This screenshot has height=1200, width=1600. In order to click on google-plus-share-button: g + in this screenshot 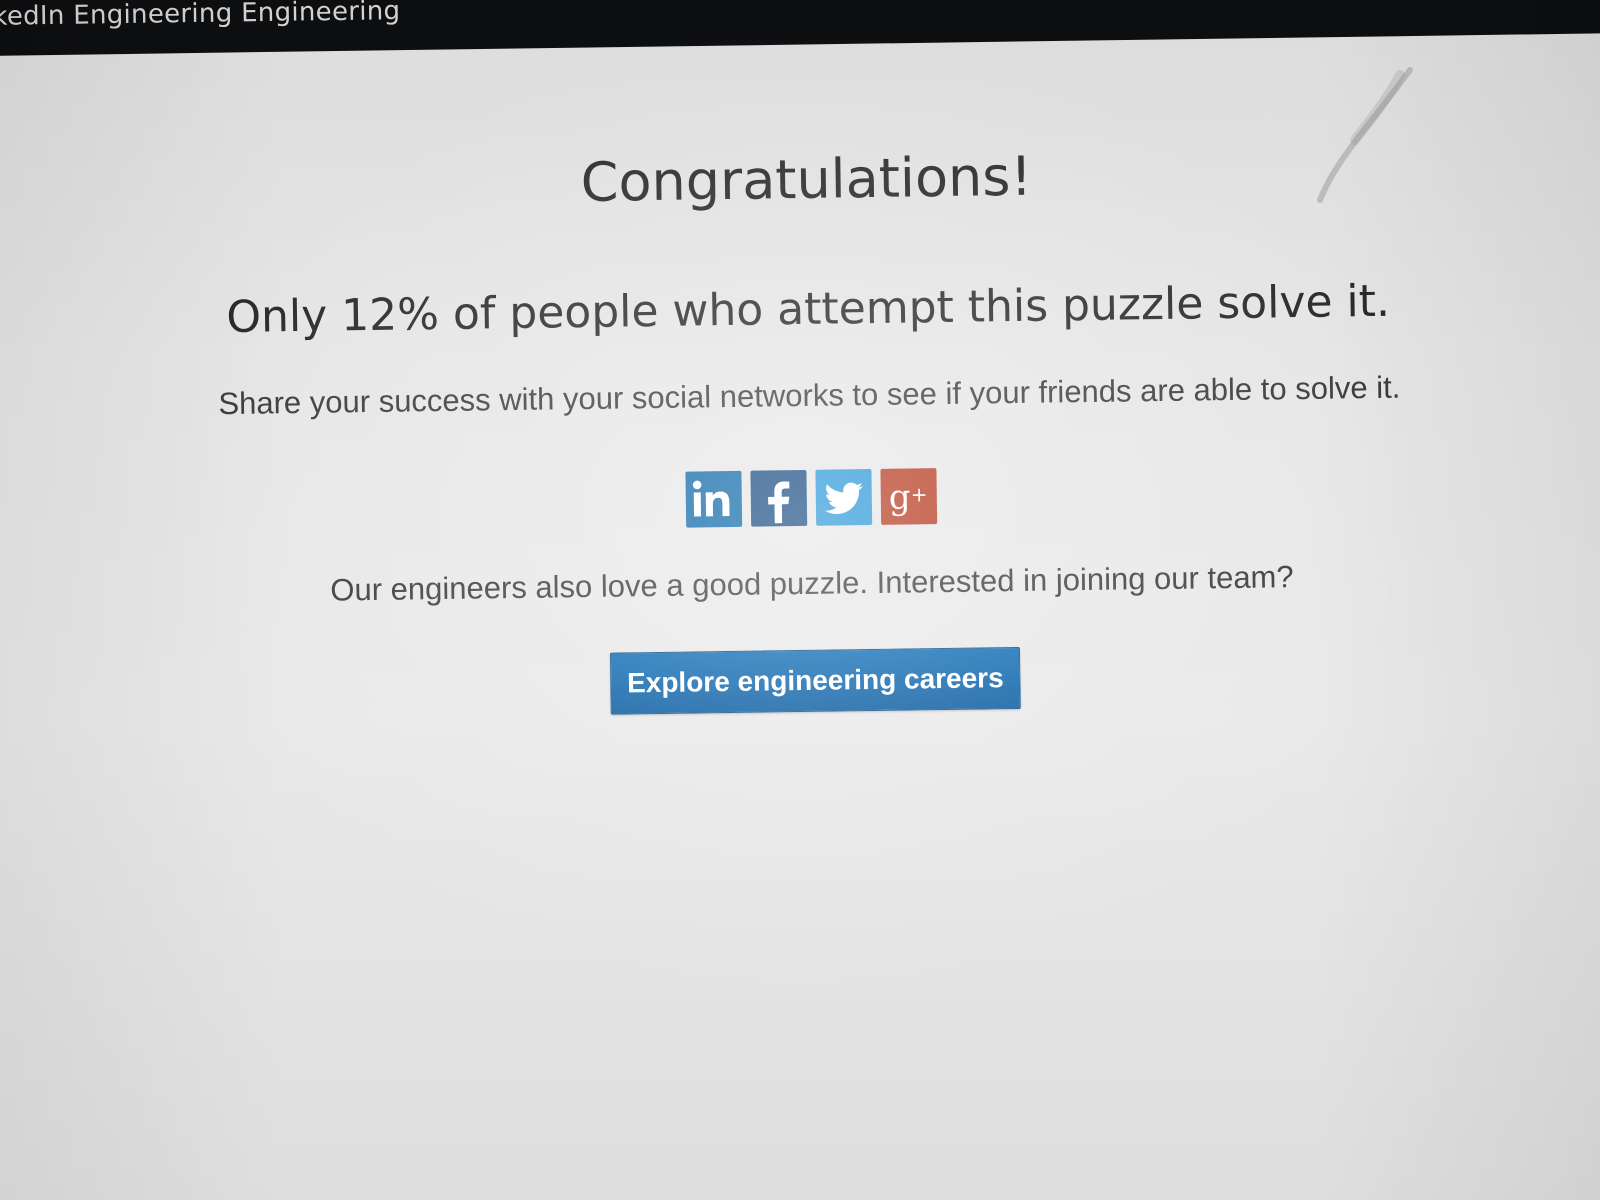, I will do `click(908, 496)`.